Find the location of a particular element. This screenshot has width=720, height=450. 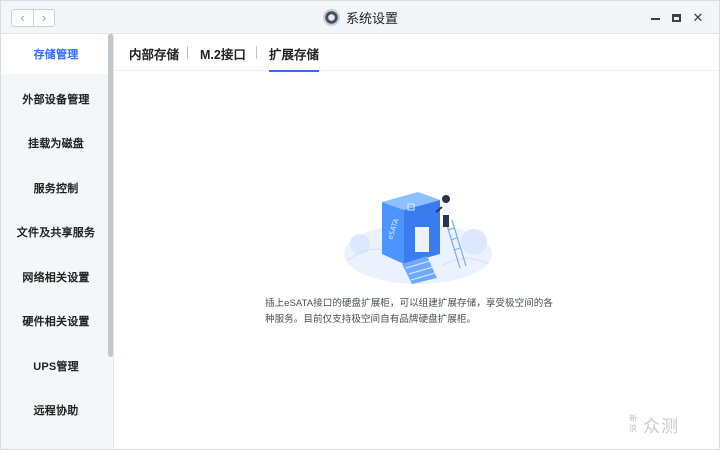

maximize-icon is located at coordinates (676, 18).